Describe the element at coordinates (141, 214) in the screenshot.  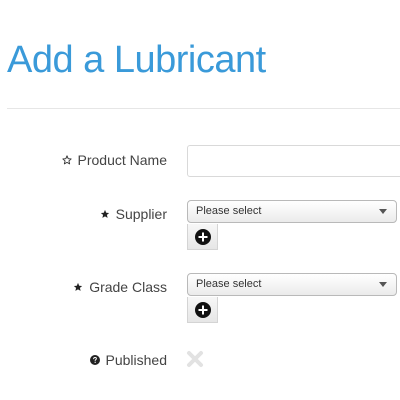
I see `supplier-label-text: Supplier` at that location.